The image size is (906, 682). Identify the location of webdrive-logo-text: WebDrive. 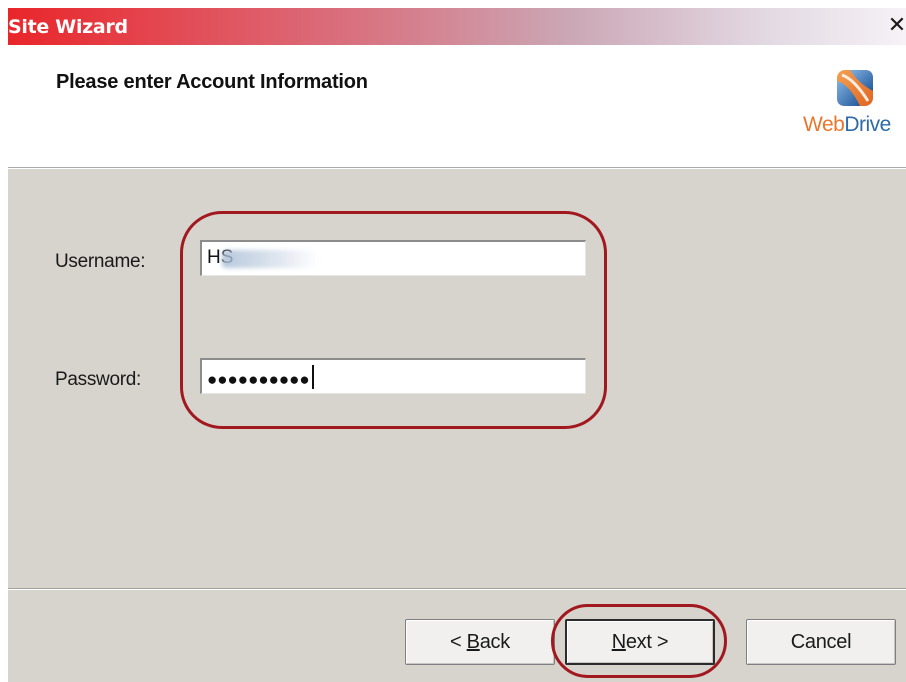
(847, 124).